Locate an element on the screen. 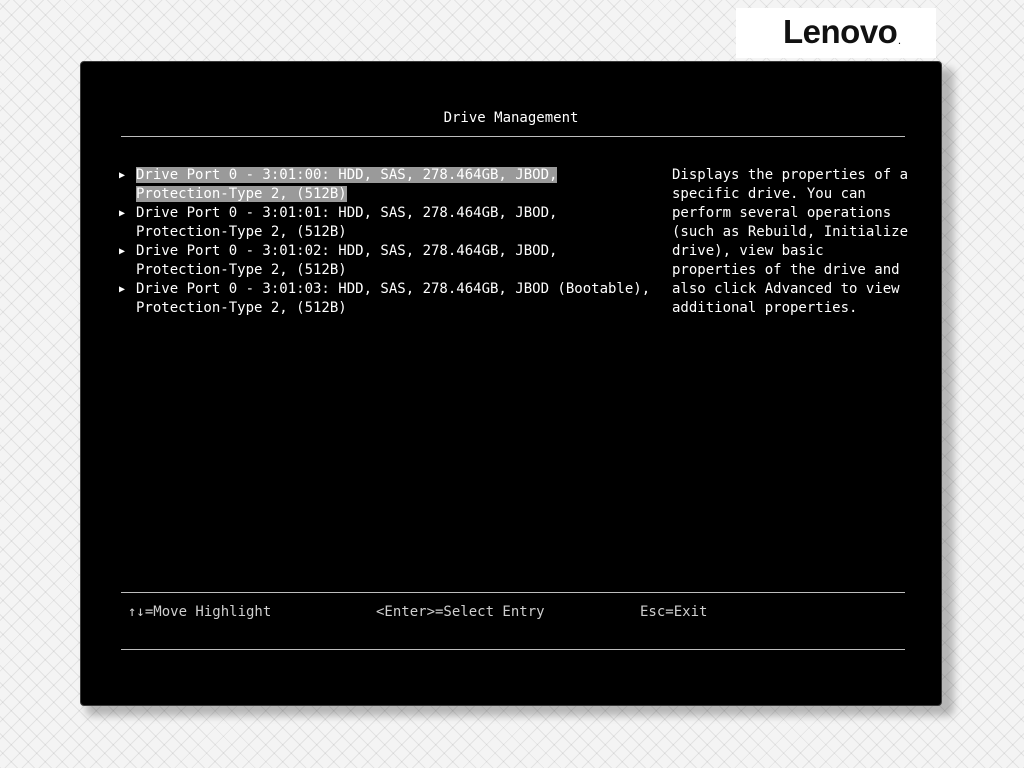 Image resolution: width=1024 pixels, height=768 pixels. title-divider is located at coordinates (513, 136).